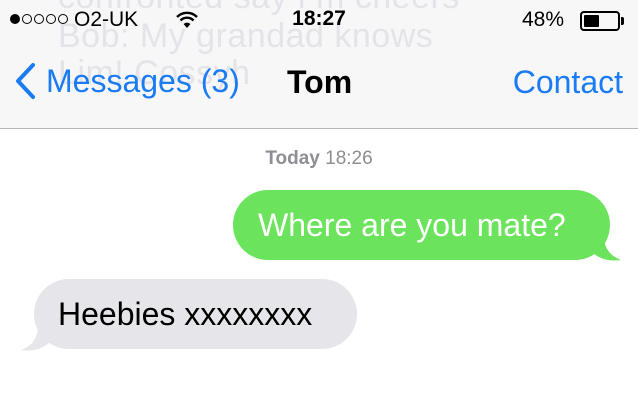  What do you see at coordinates (421, 225) in the screenshot?
I see `message-bubble-sent: Where are you mate?` at bounding box center [421, 225].